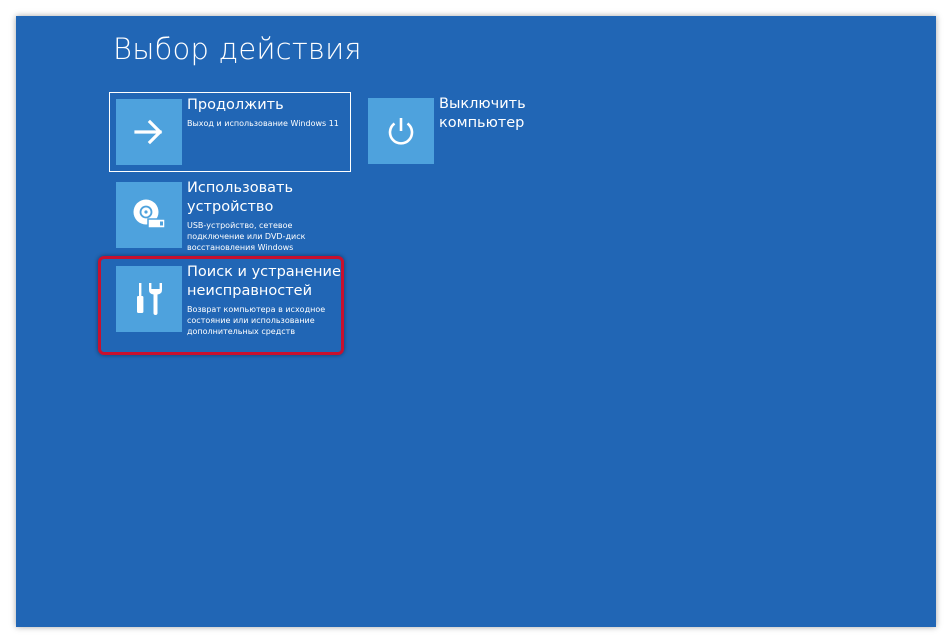  I want to click on option-use-device-tile, so click(149, 215).